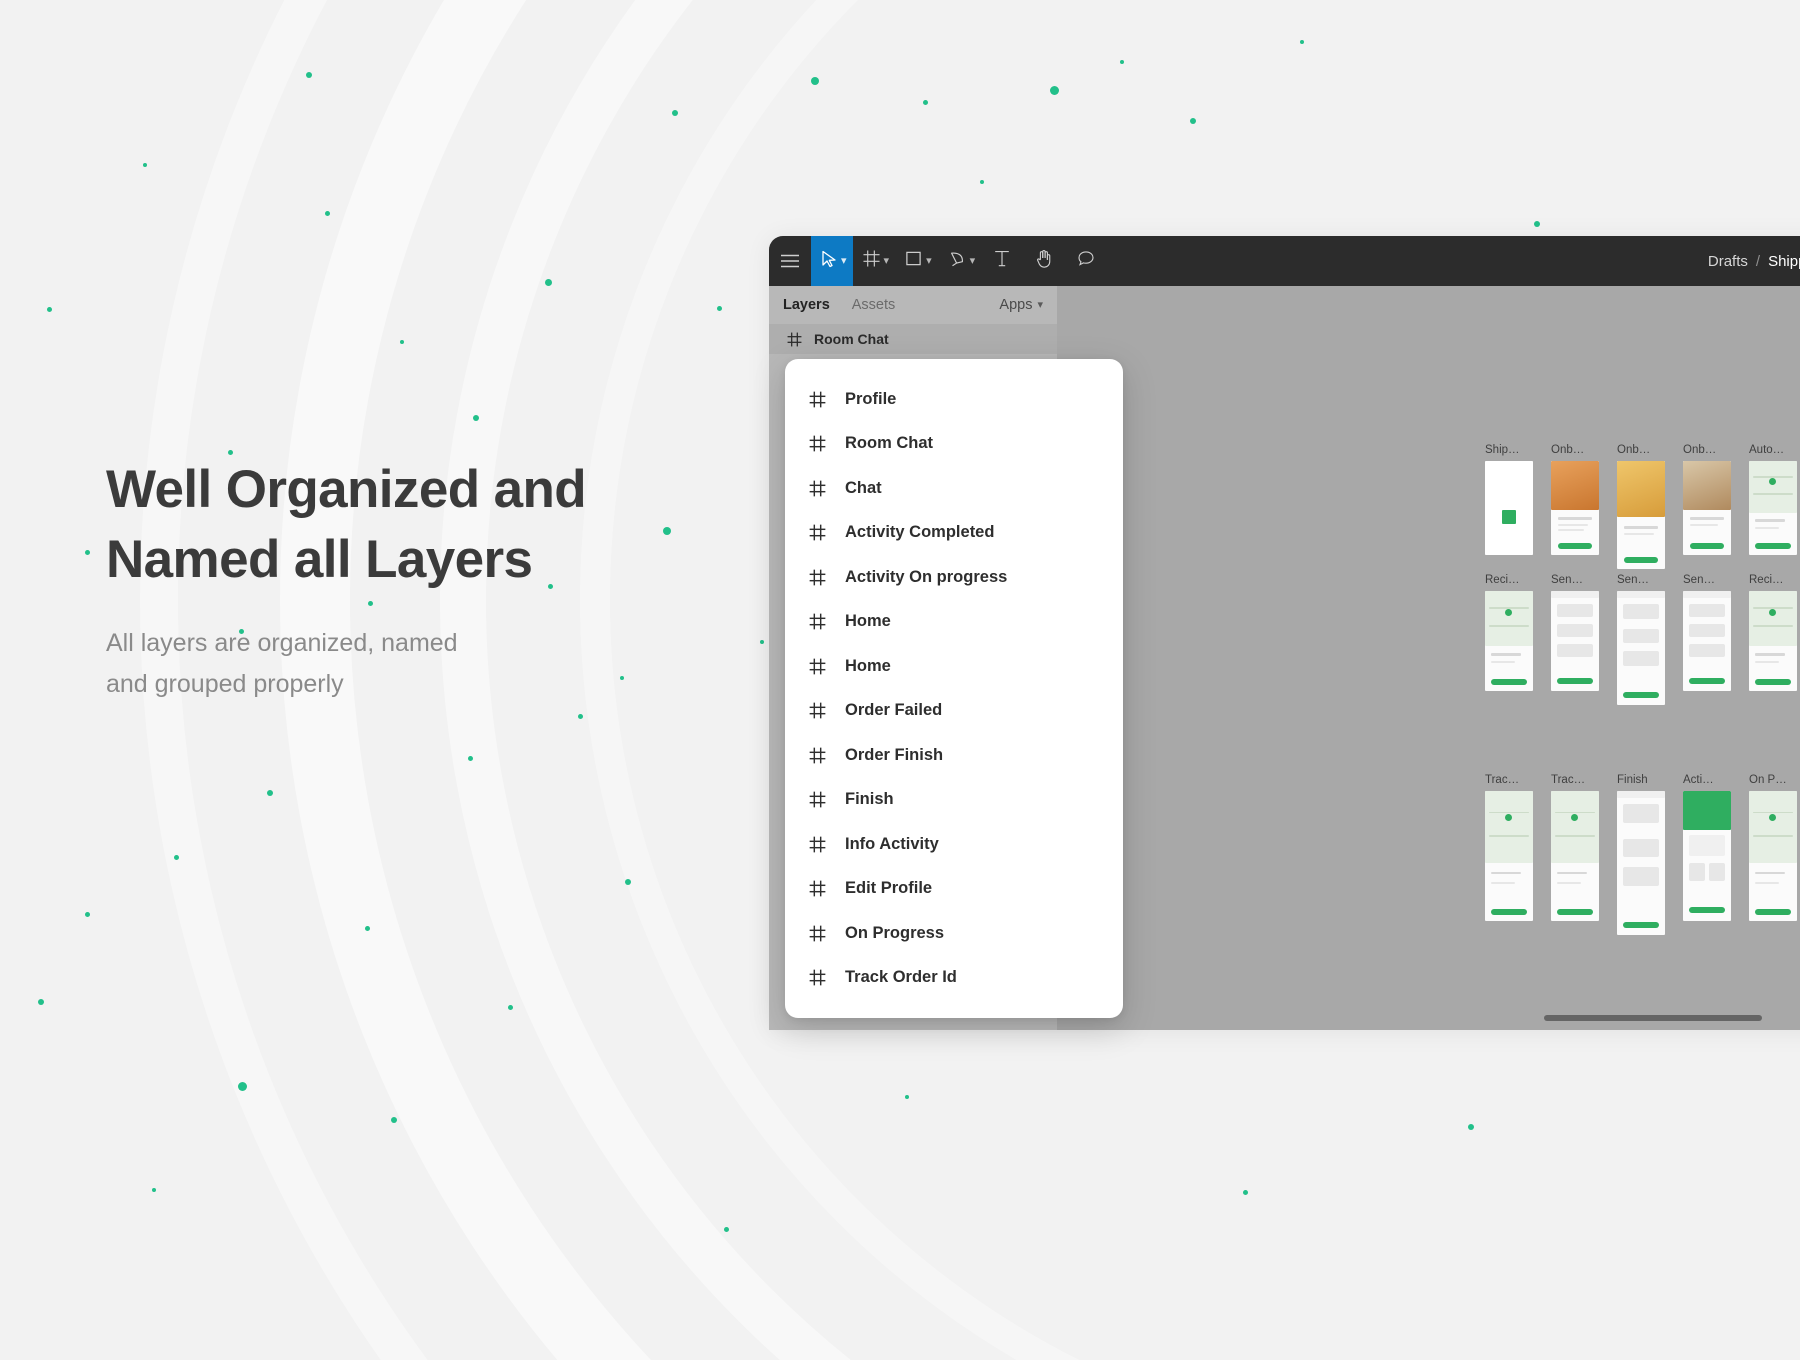 Image resolution: width=1800 pixels, height=1360 pixels. I want to click on tool-rectangle: ▾, so click(916, 261).